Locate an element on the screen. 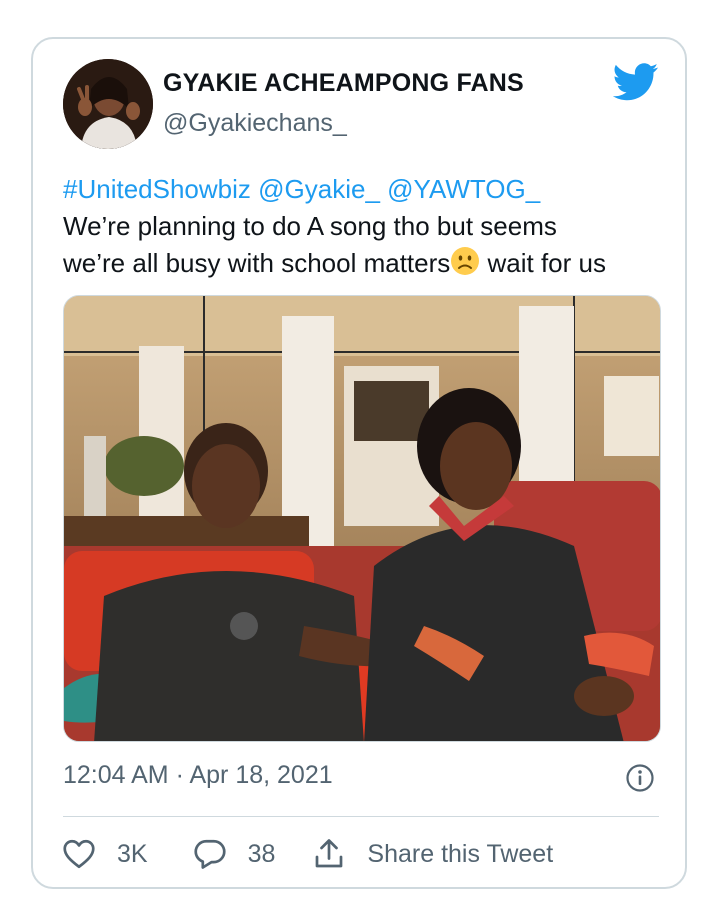 The width and height of the screenshot is (714, 920). avatar-image is located at coordinates (108, 104).